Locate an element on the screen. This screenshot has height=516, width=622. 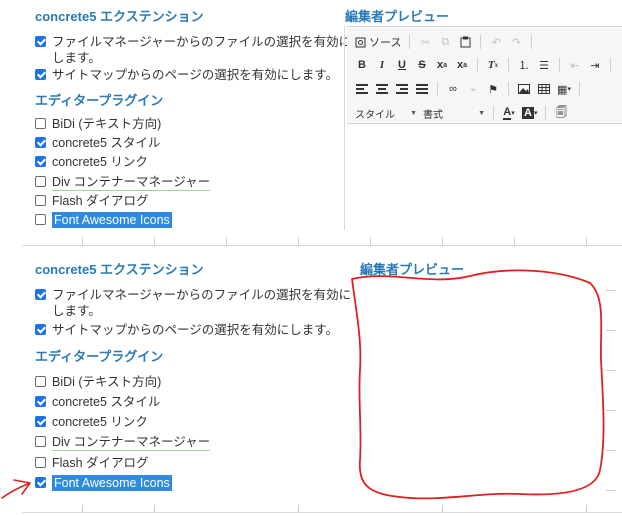
red-arrow-icon is located at coordinates (16, 489).